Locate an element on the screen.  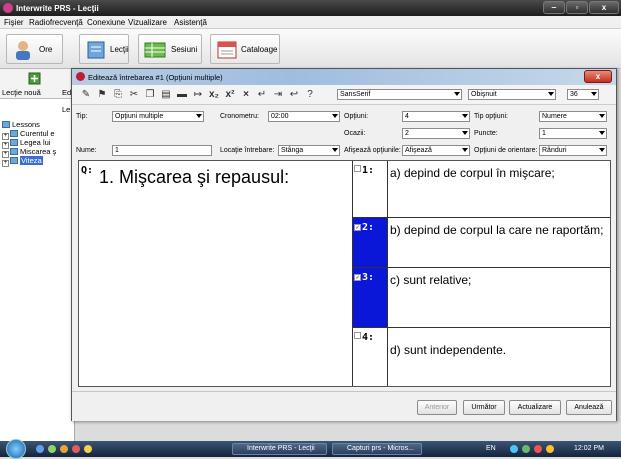
orientation-select: Rânduri is located at coordinates (573, 150).